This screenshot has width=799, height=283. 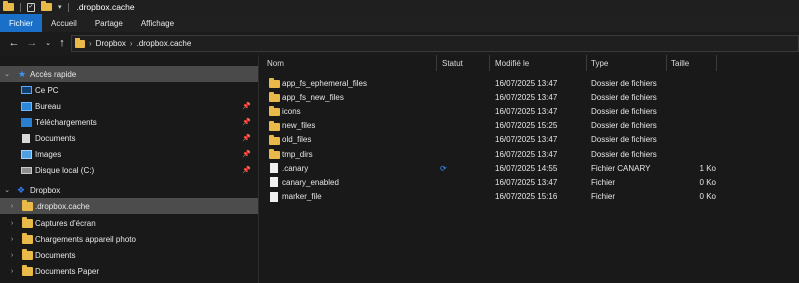 I want to click on column-type: Type, so click(x=599, y=63).